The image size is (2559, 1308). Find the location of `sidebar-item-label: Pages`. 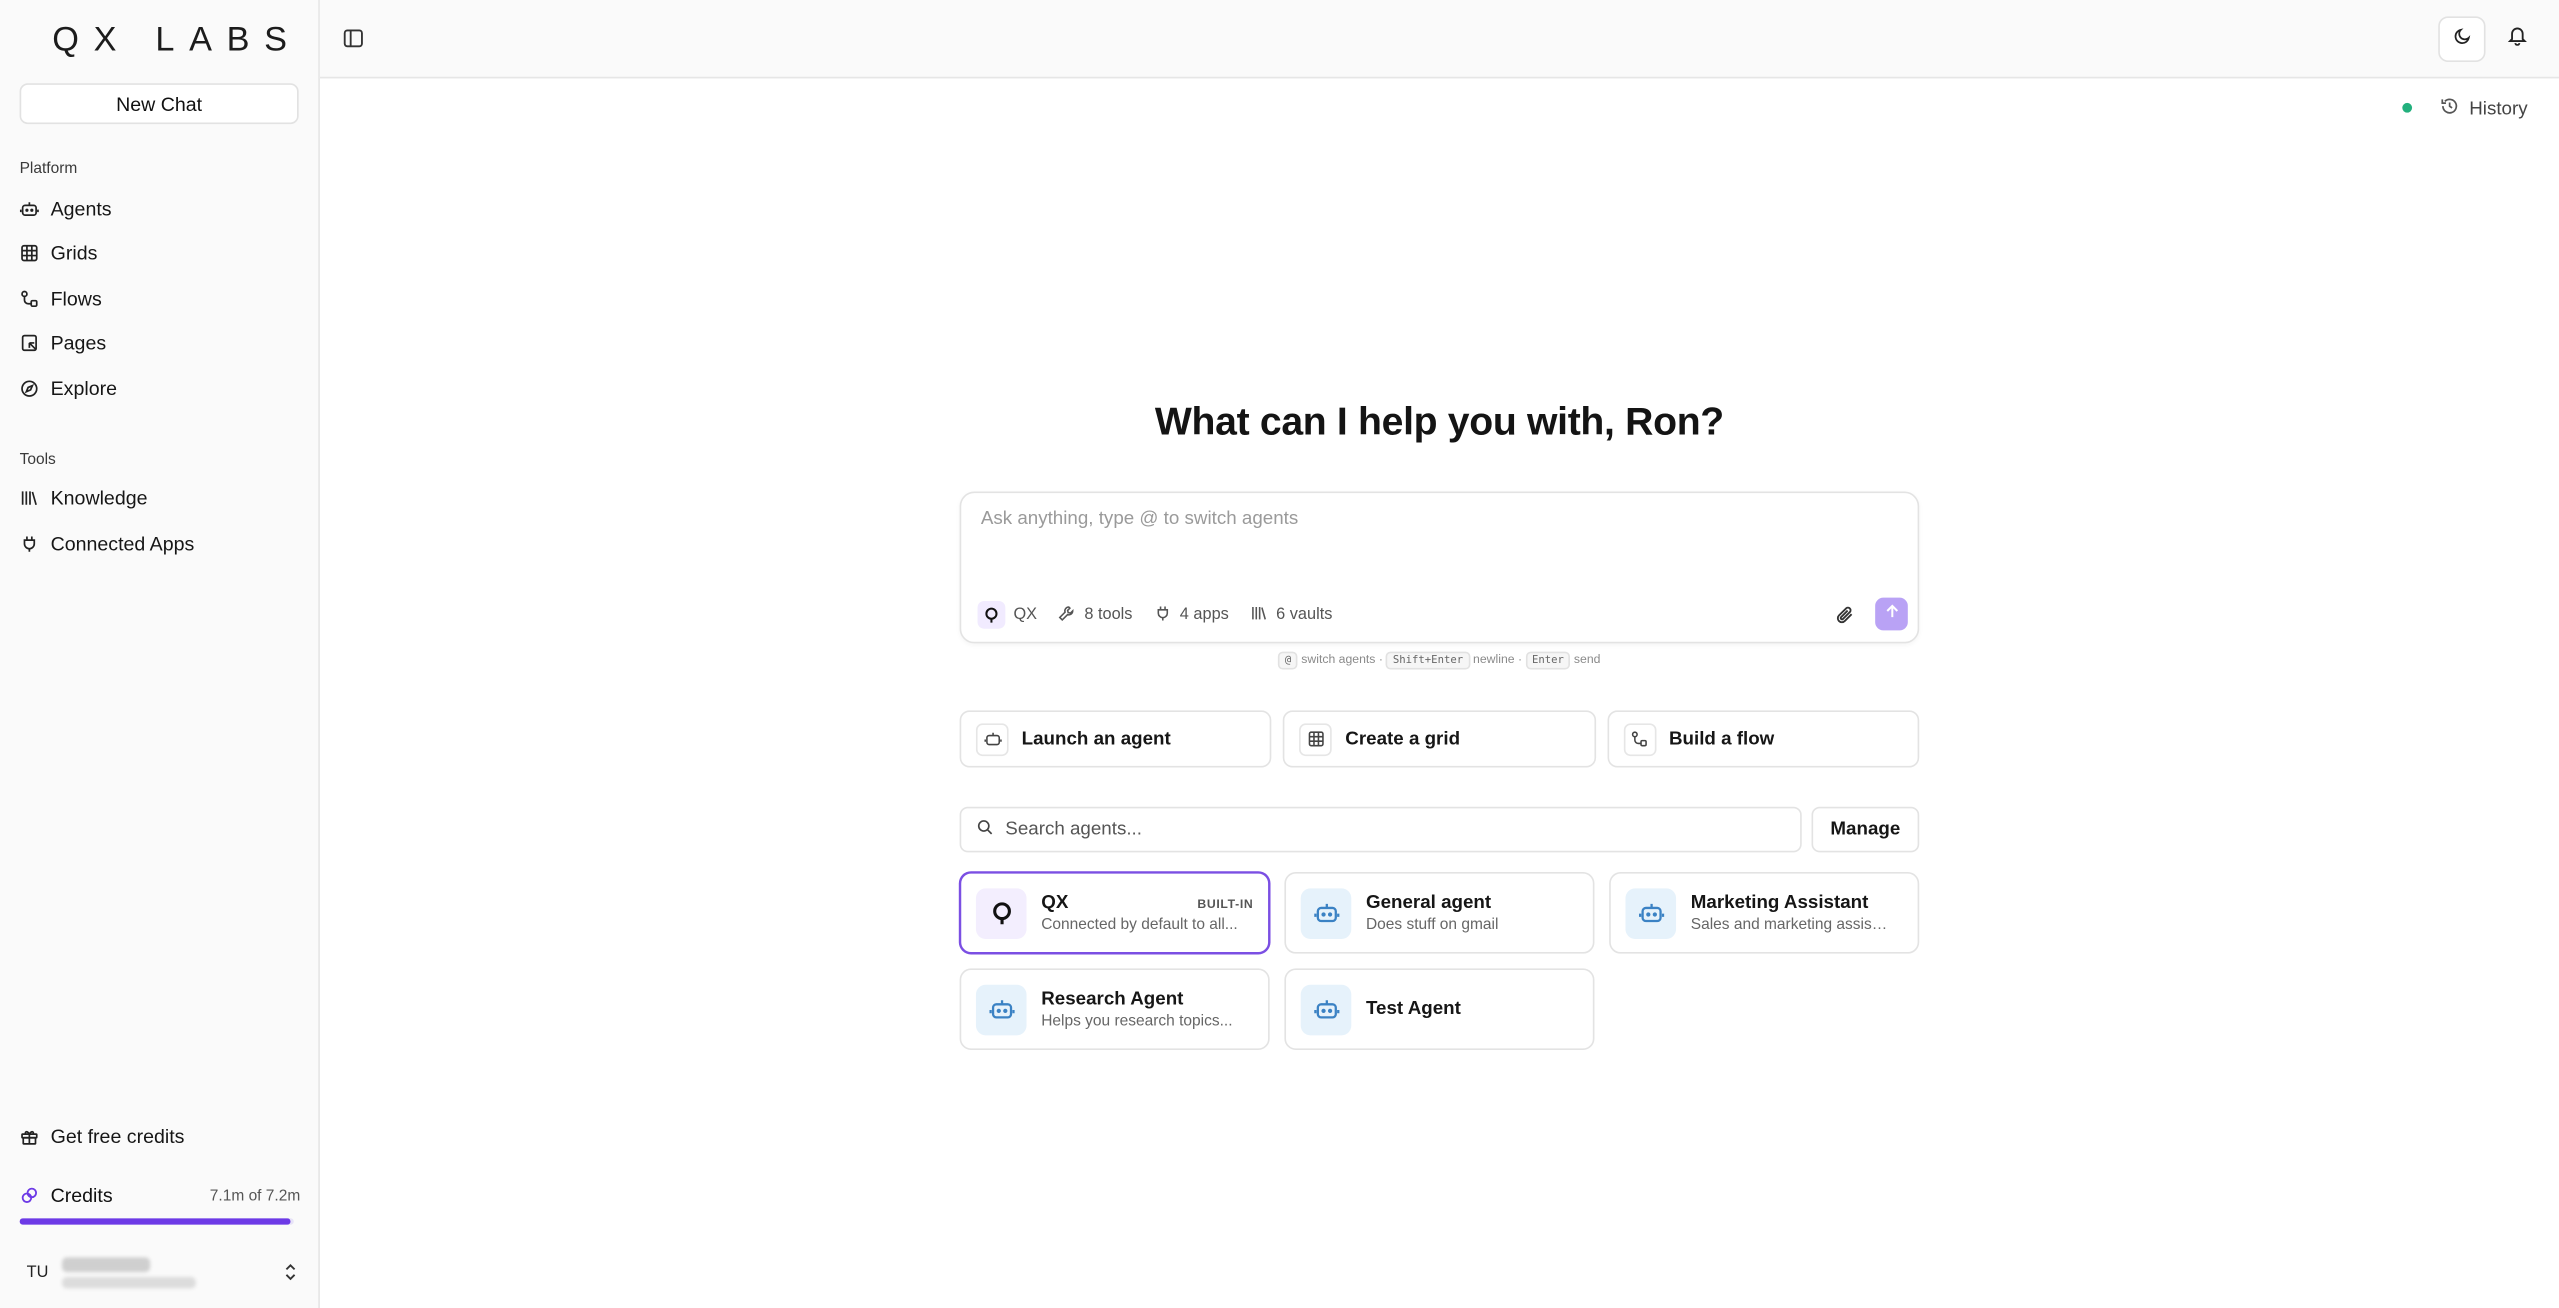

sidebar-item-label: Pages is located at coordinates (78, 343).